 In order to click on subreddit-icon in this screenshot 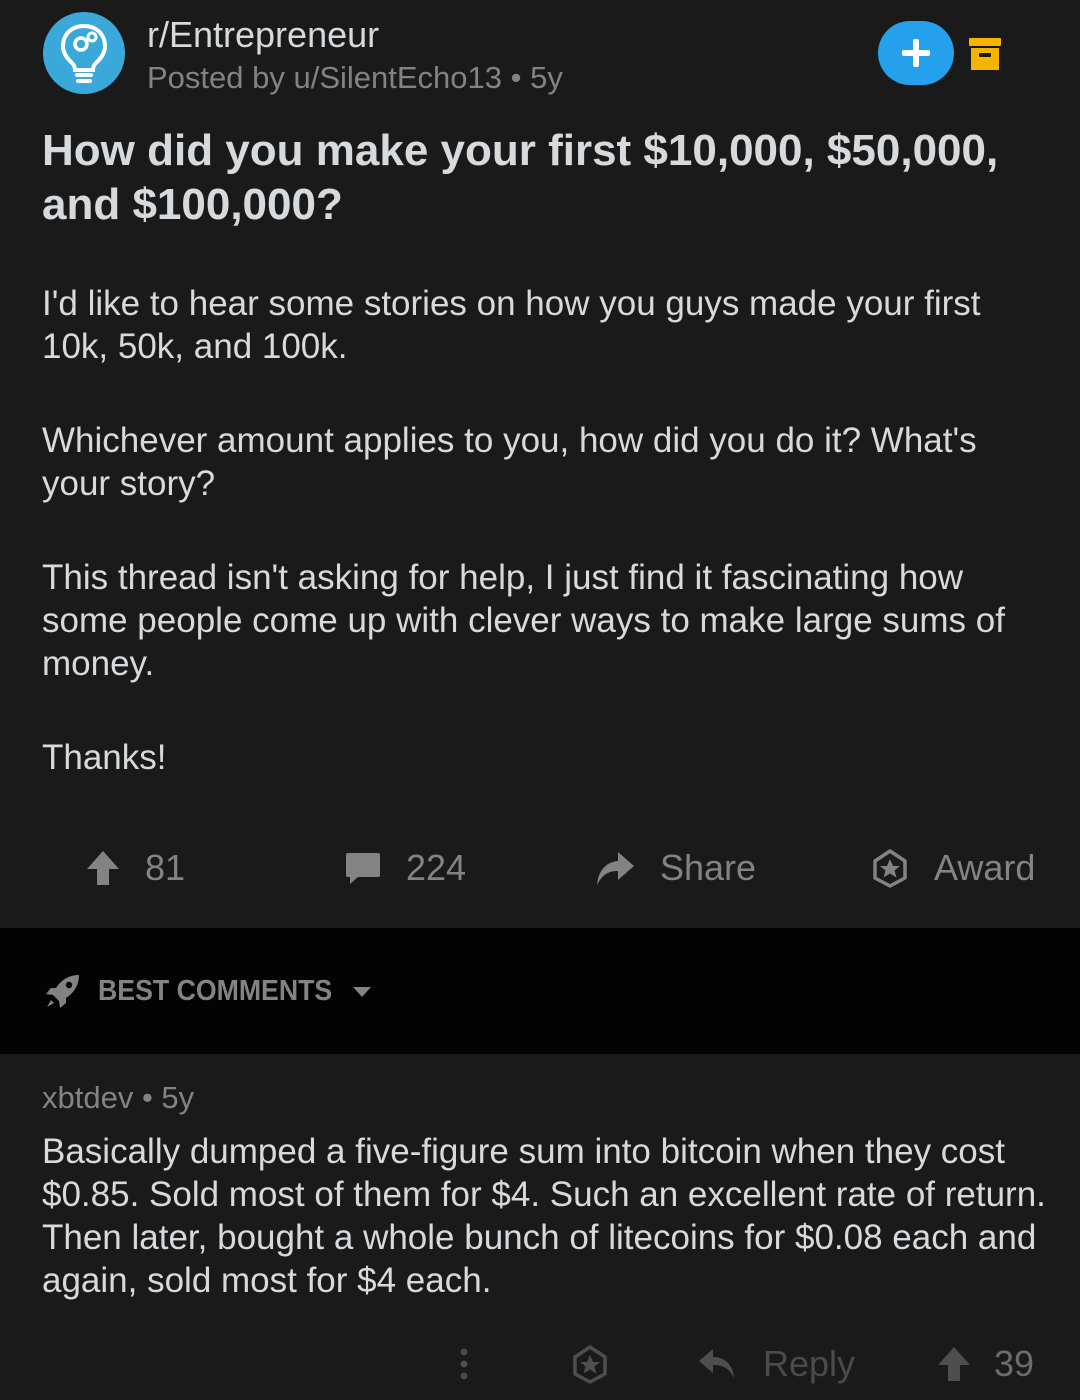, I will do `click(84, 53)`.